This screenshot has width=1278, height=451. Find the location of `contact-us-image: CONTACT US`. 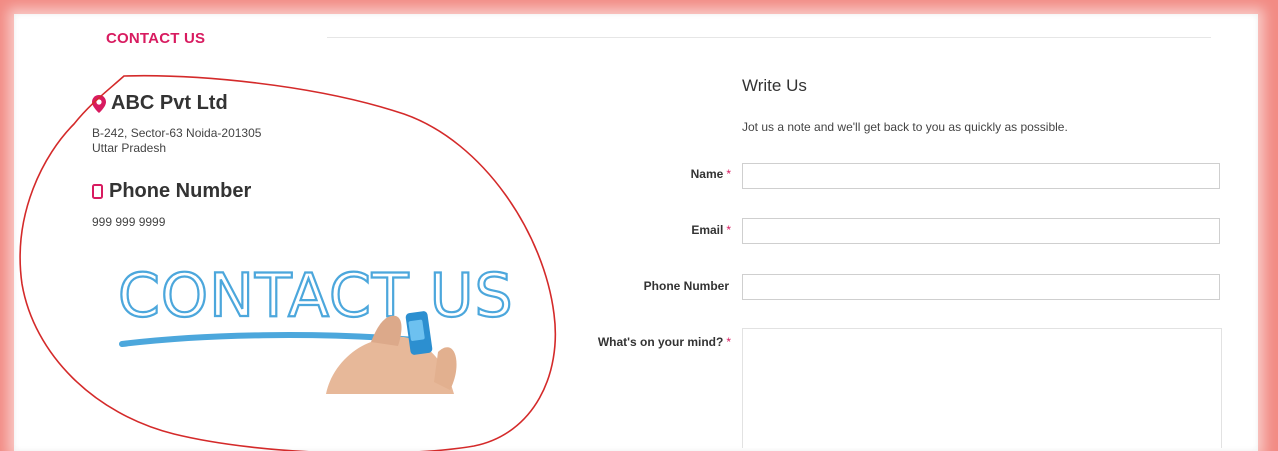

contact-us-image: CONTACT US is located at coordinates (315, 327).